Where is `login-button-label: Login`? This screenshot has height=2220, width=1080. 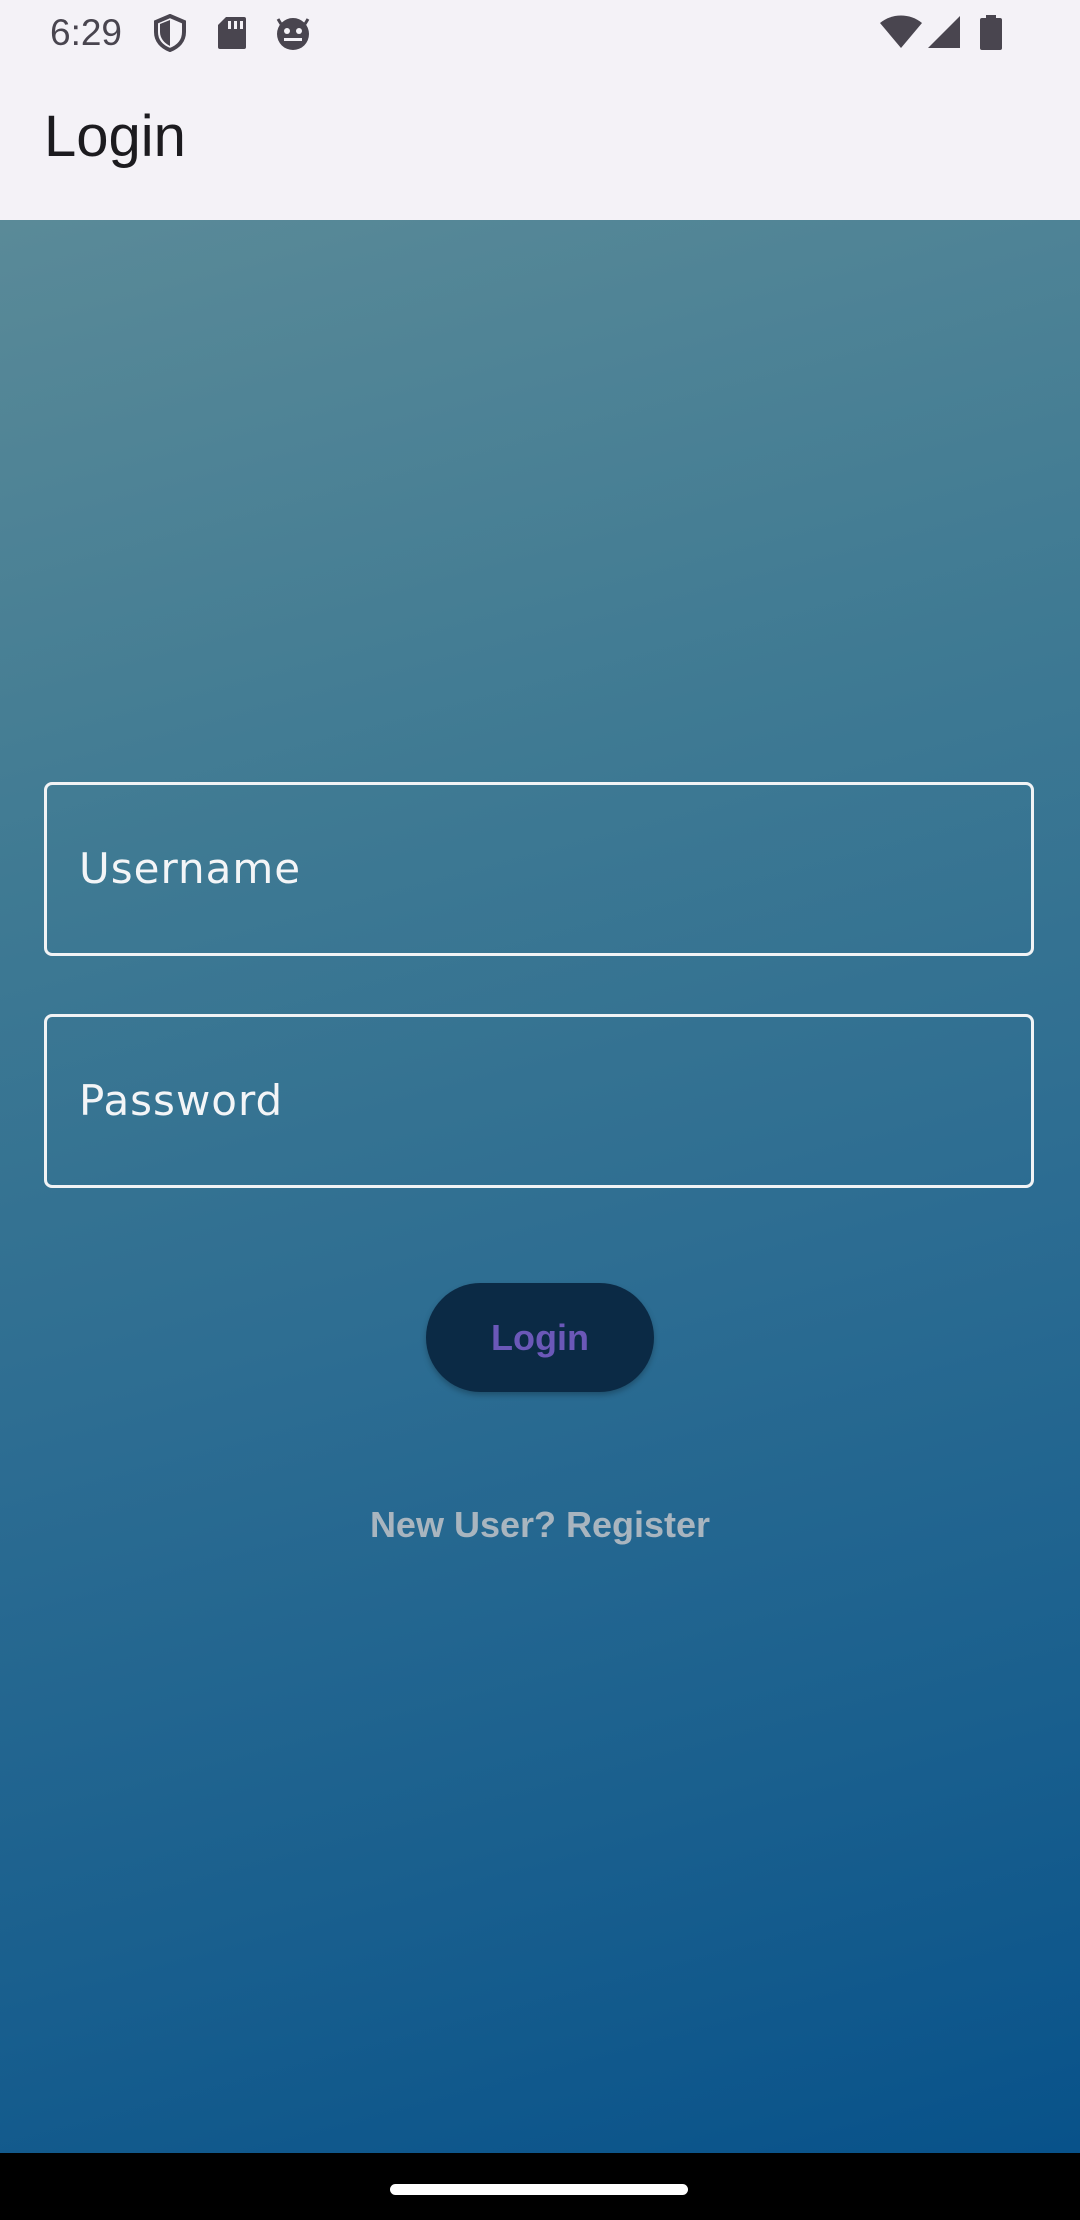 login-button-label: Login is located at coordinates (540, 1337).